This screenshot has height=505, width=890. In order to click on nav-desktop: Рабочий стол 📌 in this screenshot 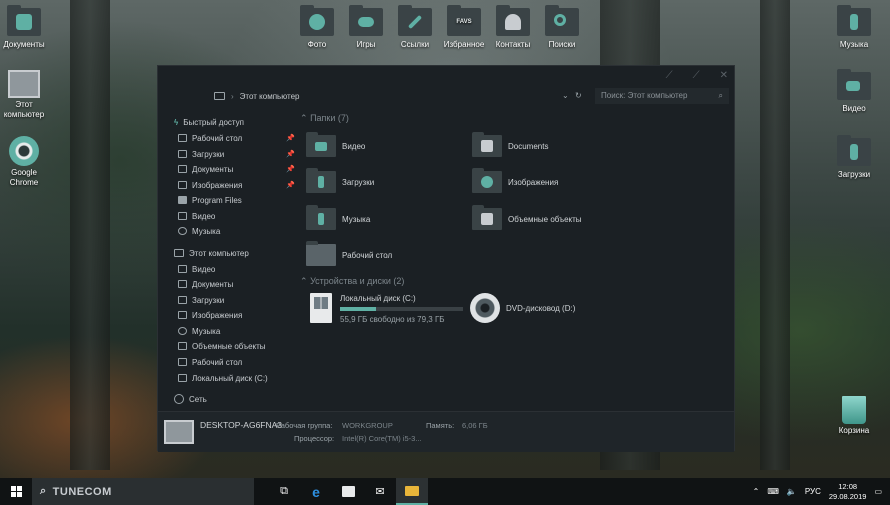, I will do `click(236, 138)`.